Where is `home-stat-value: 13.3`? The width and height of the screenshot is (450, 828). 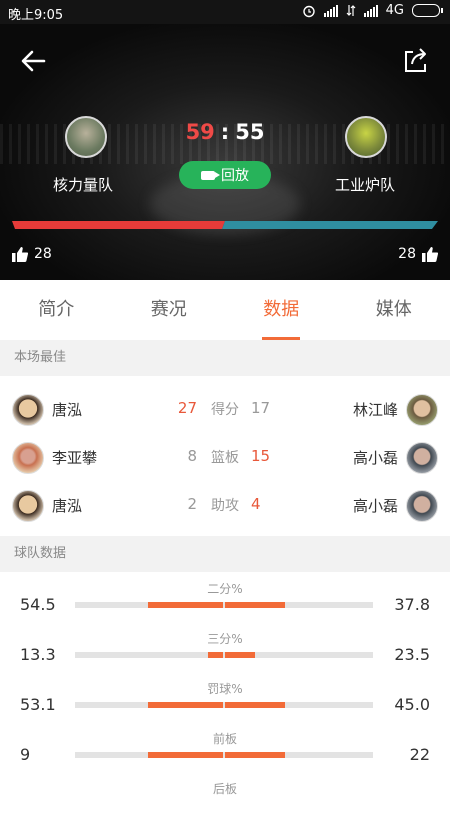
home-stat-value: 13.3 is located at coordinates (38, 654).